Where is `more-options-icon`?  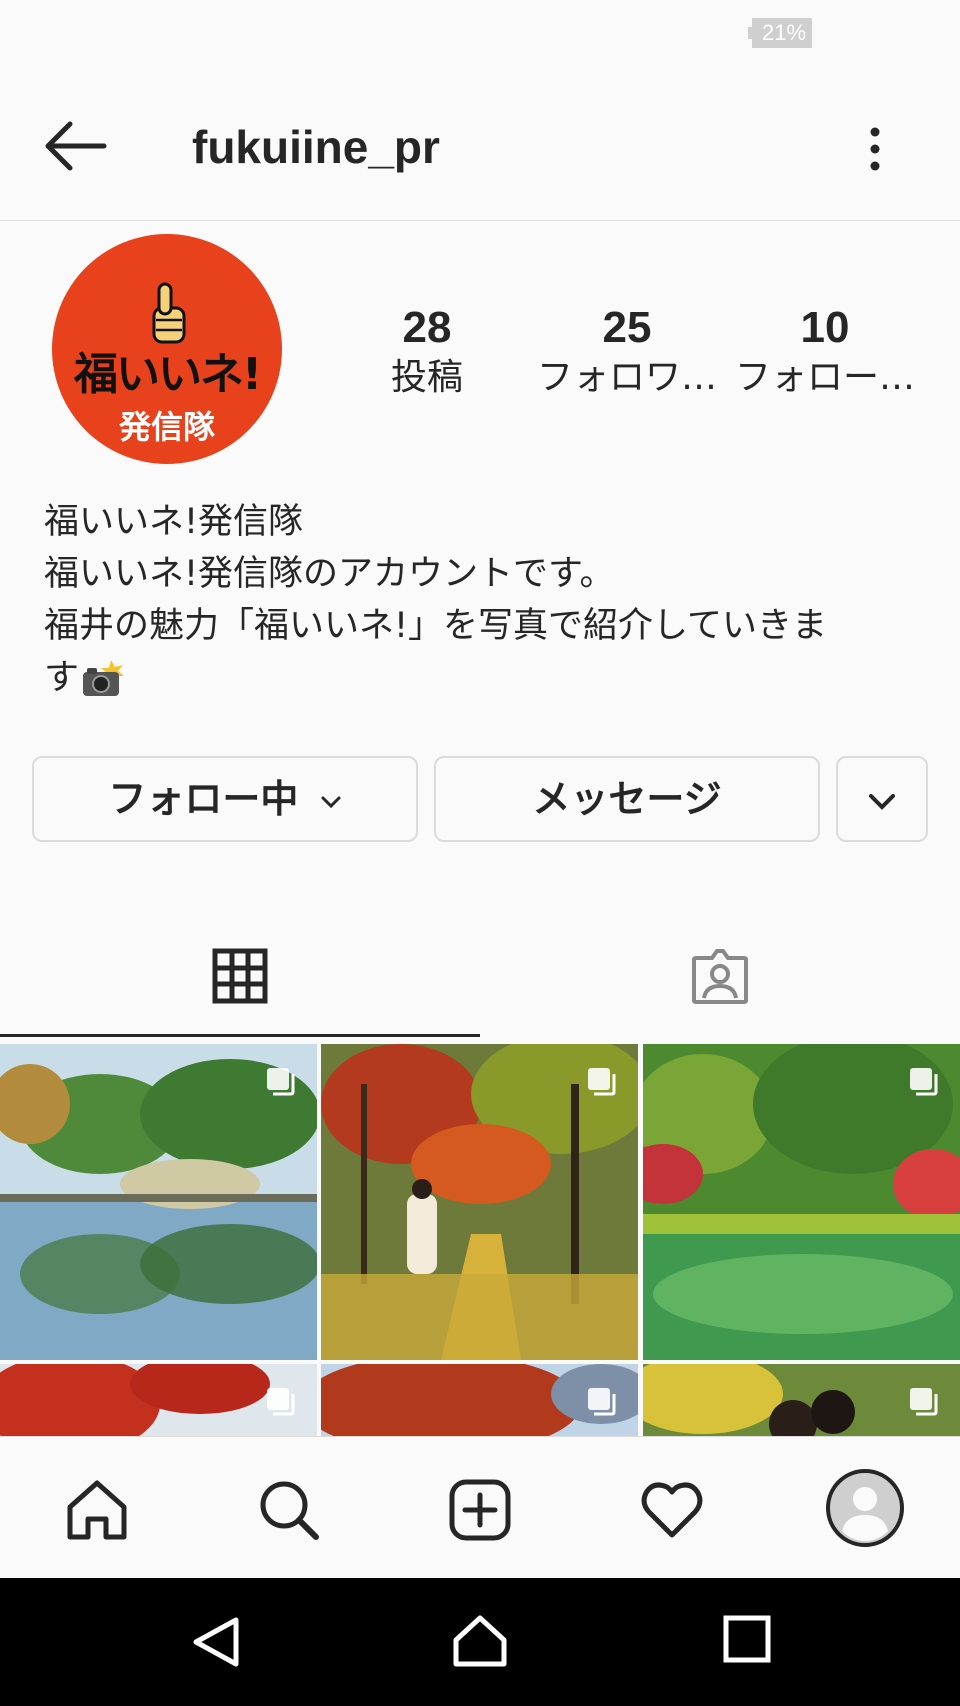
more-options-icon is located at coordinates (875, 149).